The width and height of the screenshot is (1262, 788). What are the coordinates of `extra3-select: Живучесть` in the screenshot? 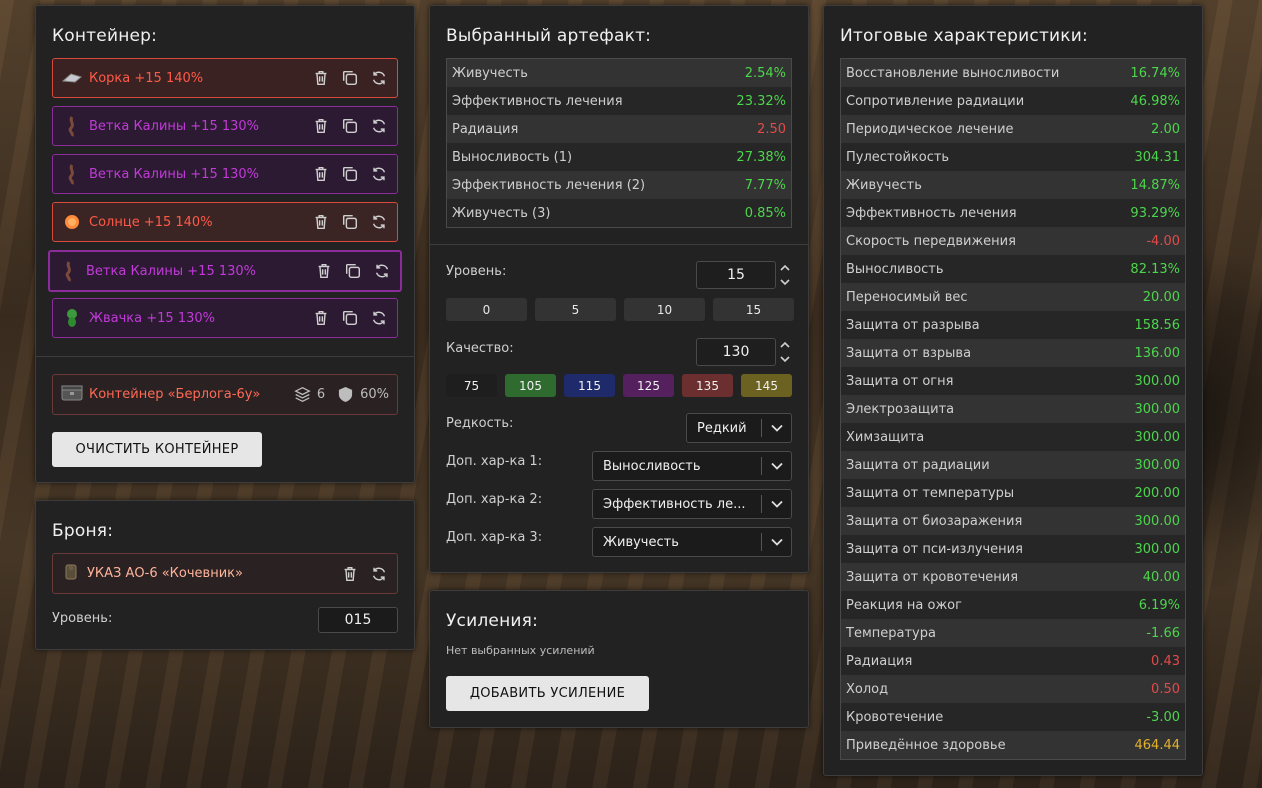 It's located at (692, 542).